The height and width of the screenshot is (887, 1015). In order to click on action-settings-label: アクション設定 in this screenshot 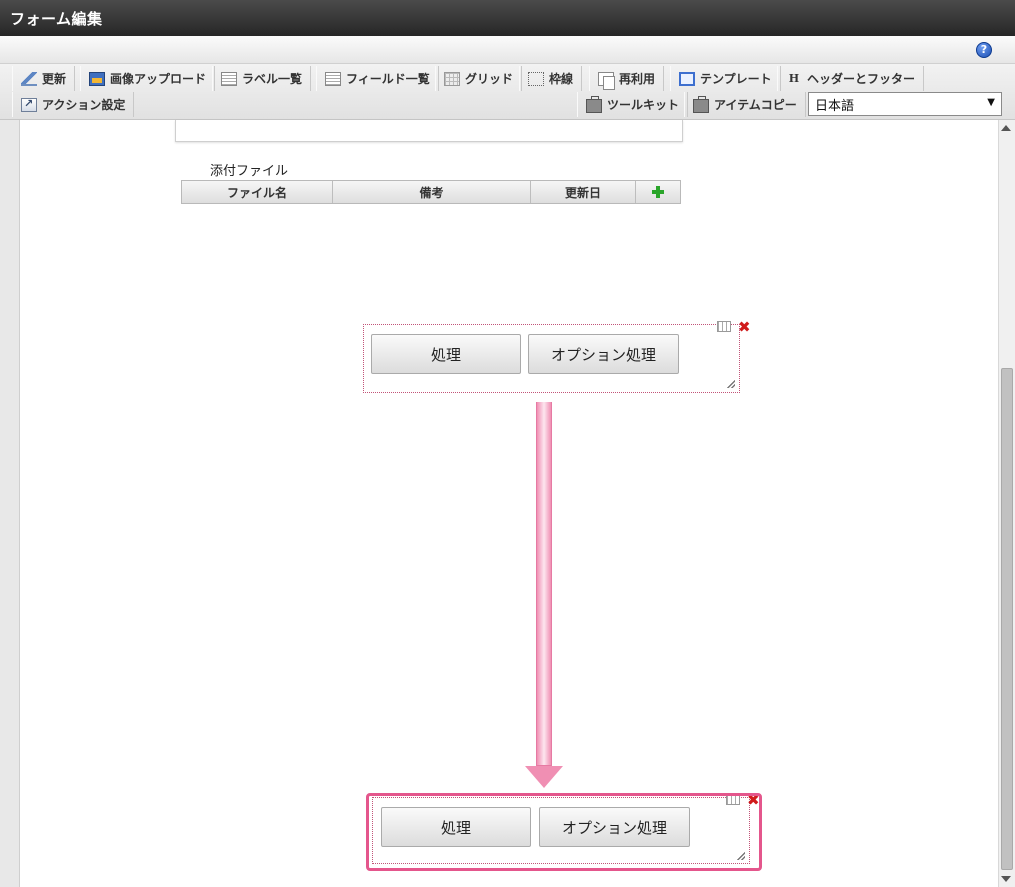, I will do `click(84, 105)`.